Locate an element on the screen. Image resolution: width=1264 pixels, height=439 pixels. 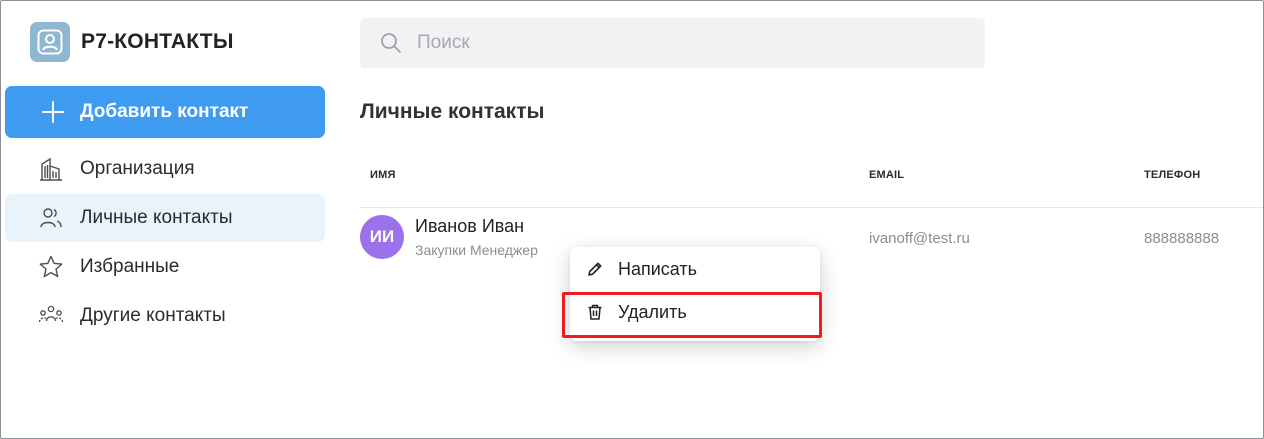
search-bar is located at coordinates (672, 43).